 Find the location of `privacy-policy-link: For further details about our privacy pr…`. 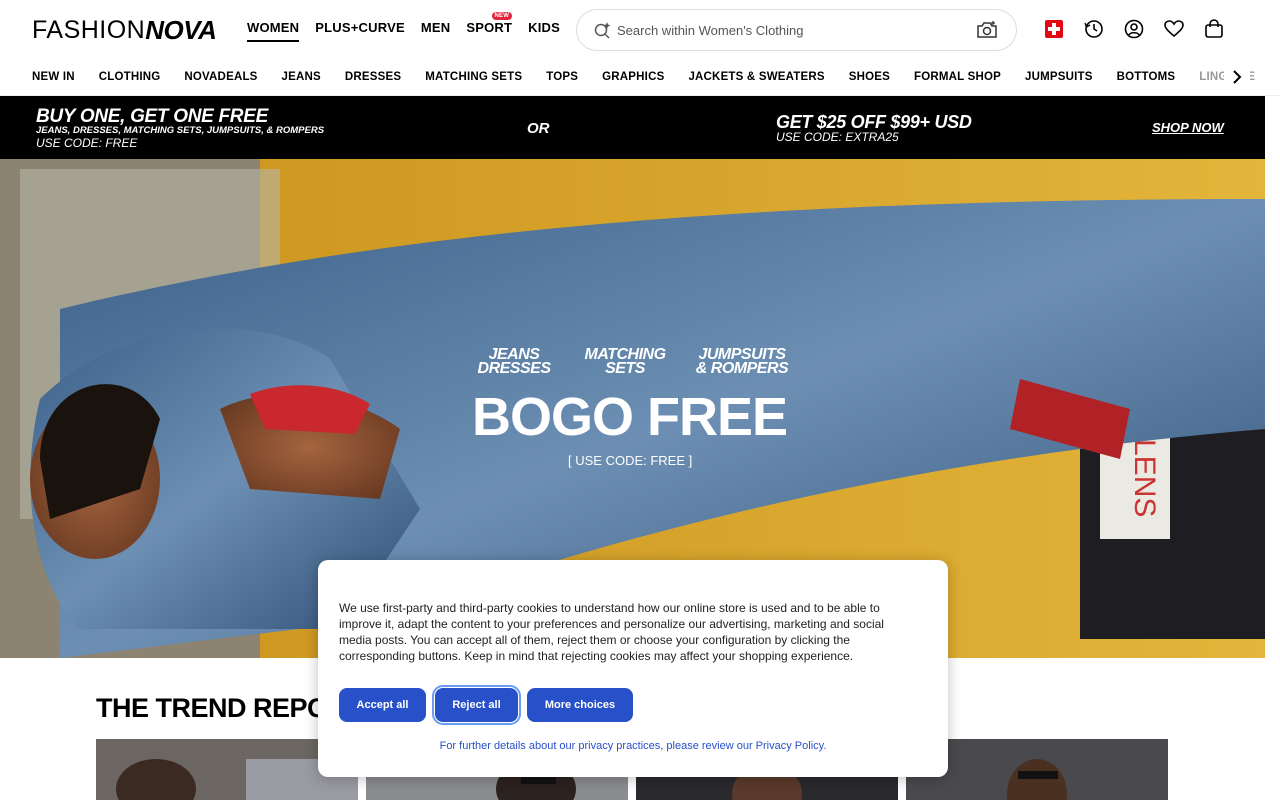

privacy-policy-link: For further details about our privacy pr… is located at coordinates (633, 746).